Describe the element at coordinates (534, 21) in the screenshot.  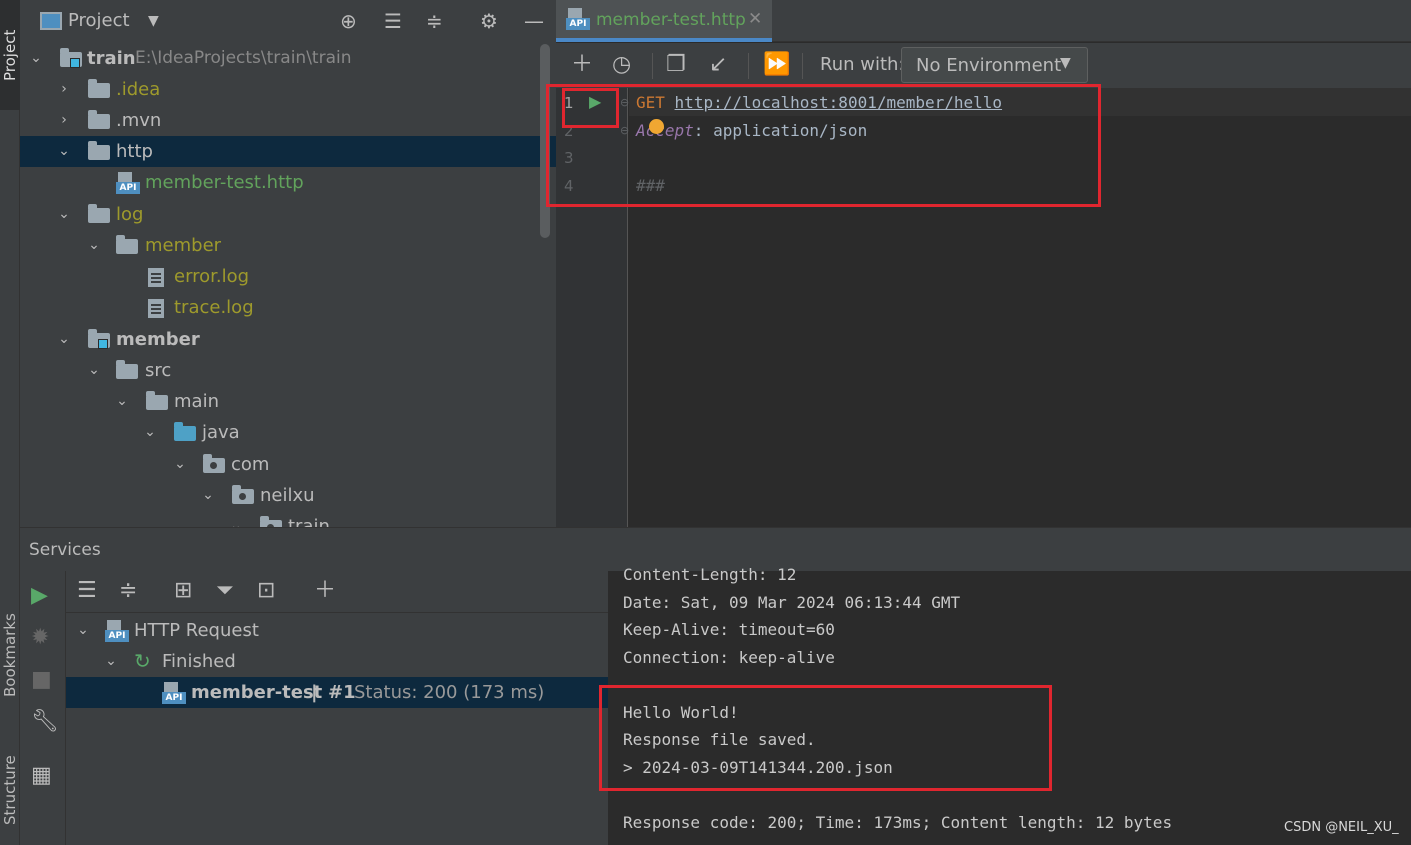
I see `hide-panel-icon: —` at that location.